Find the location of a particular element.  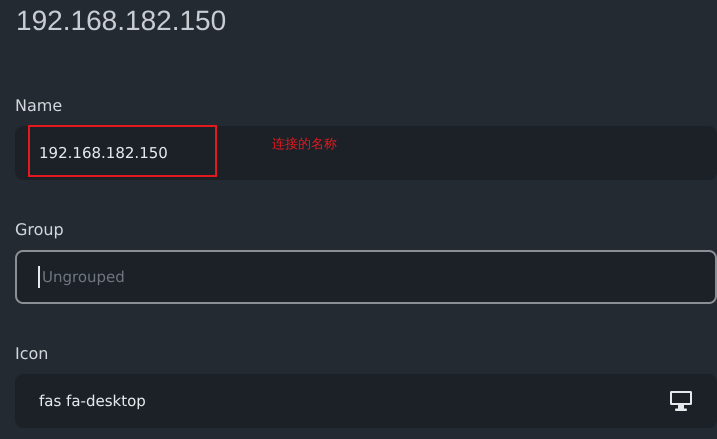

input-field: Ungrouped is located at coordinates (366, 277).